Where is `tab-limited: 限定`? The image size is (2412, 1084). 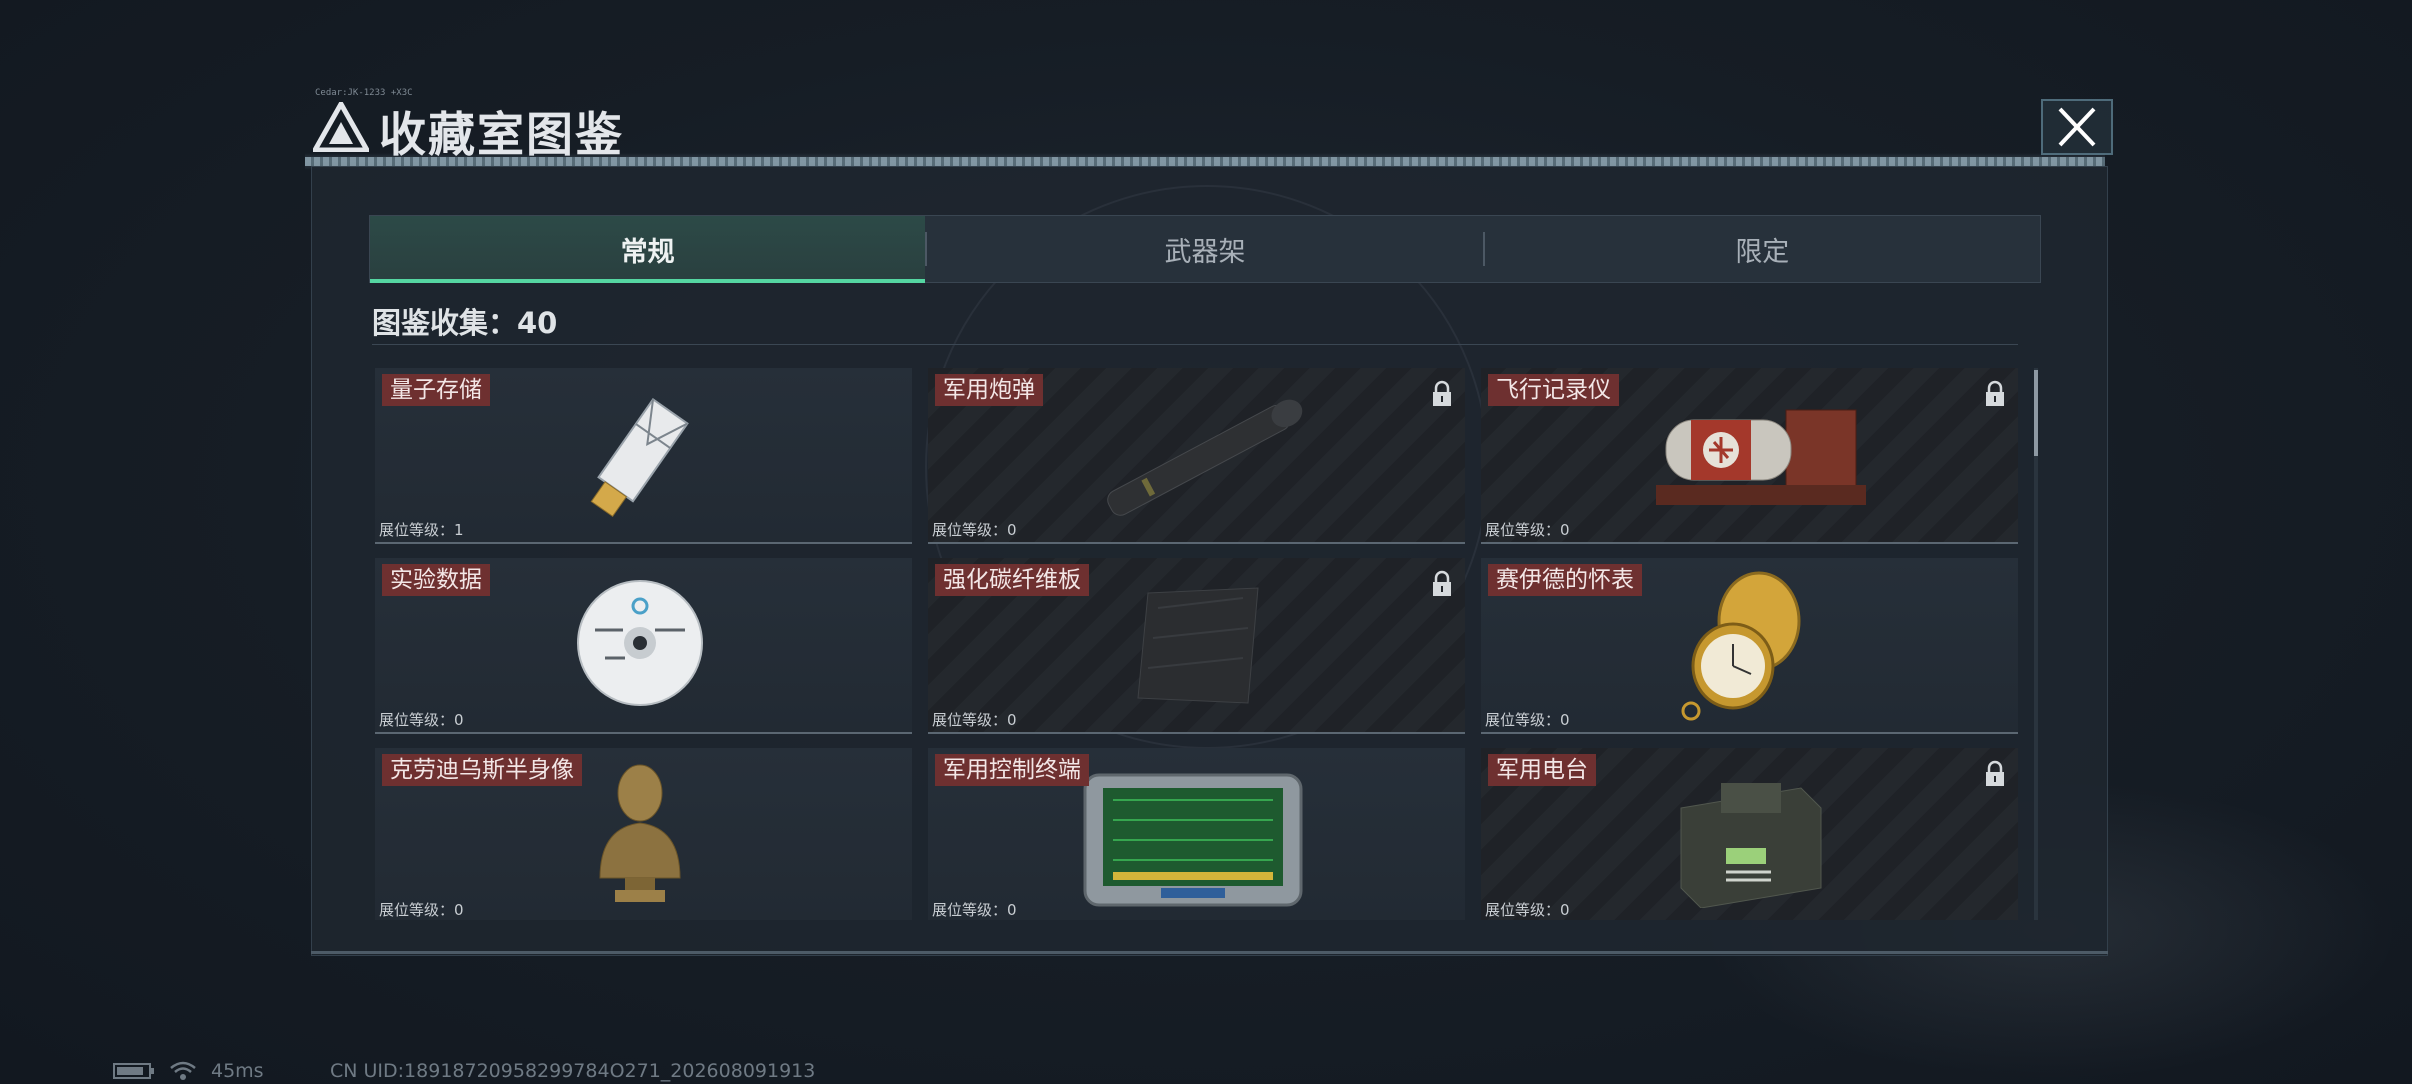
tab-limited: 限定 is located at coordinates (1762, 249).